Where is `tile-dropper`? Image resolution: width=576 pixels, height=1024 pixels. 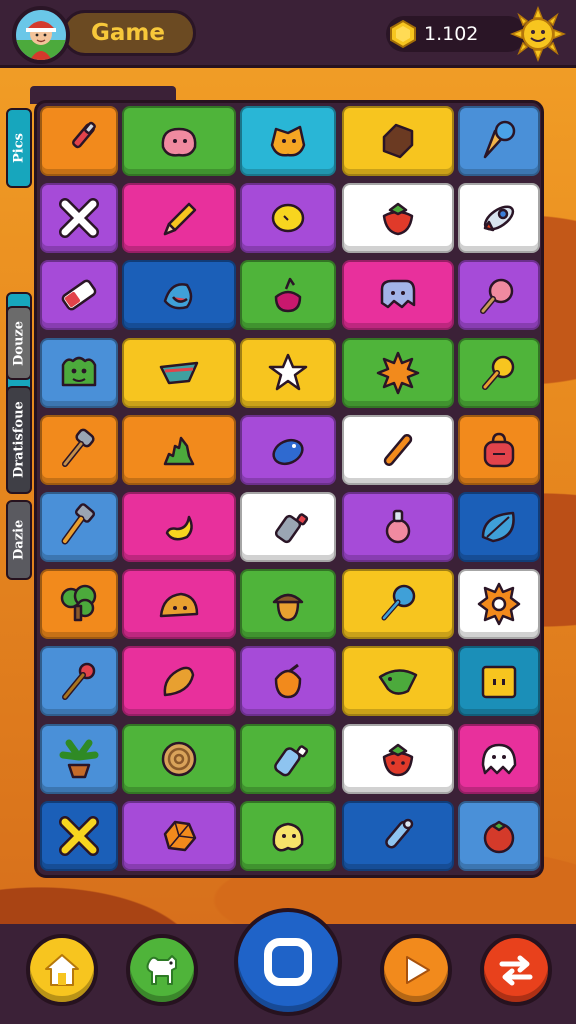 tile-dropper is located at coordinates (398, 835).